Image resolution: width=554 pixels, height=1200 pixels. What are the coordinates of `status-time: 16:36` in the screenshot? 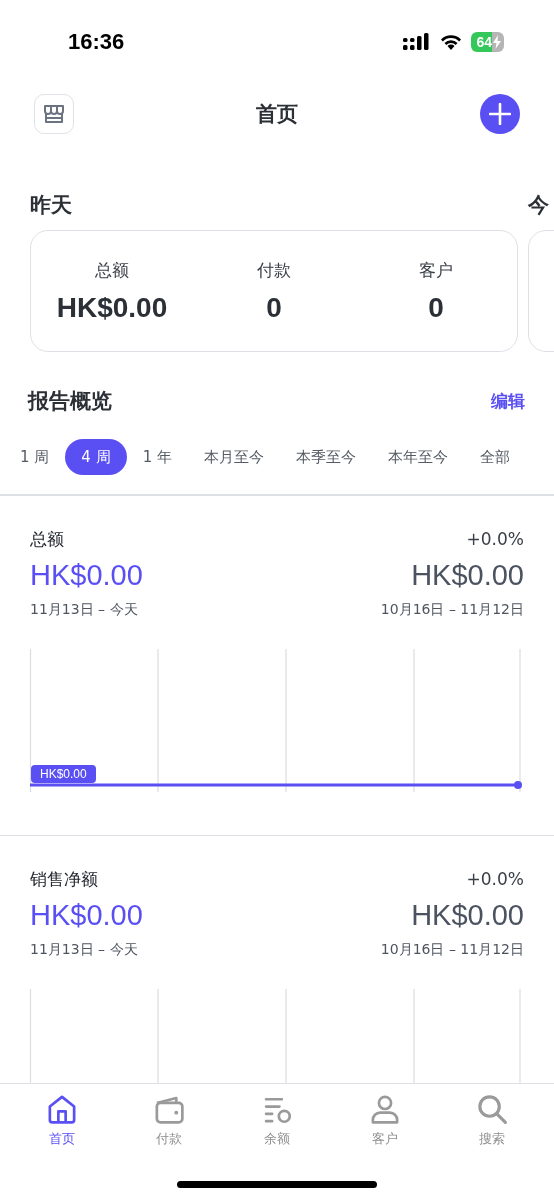 It's located at (96, 42).